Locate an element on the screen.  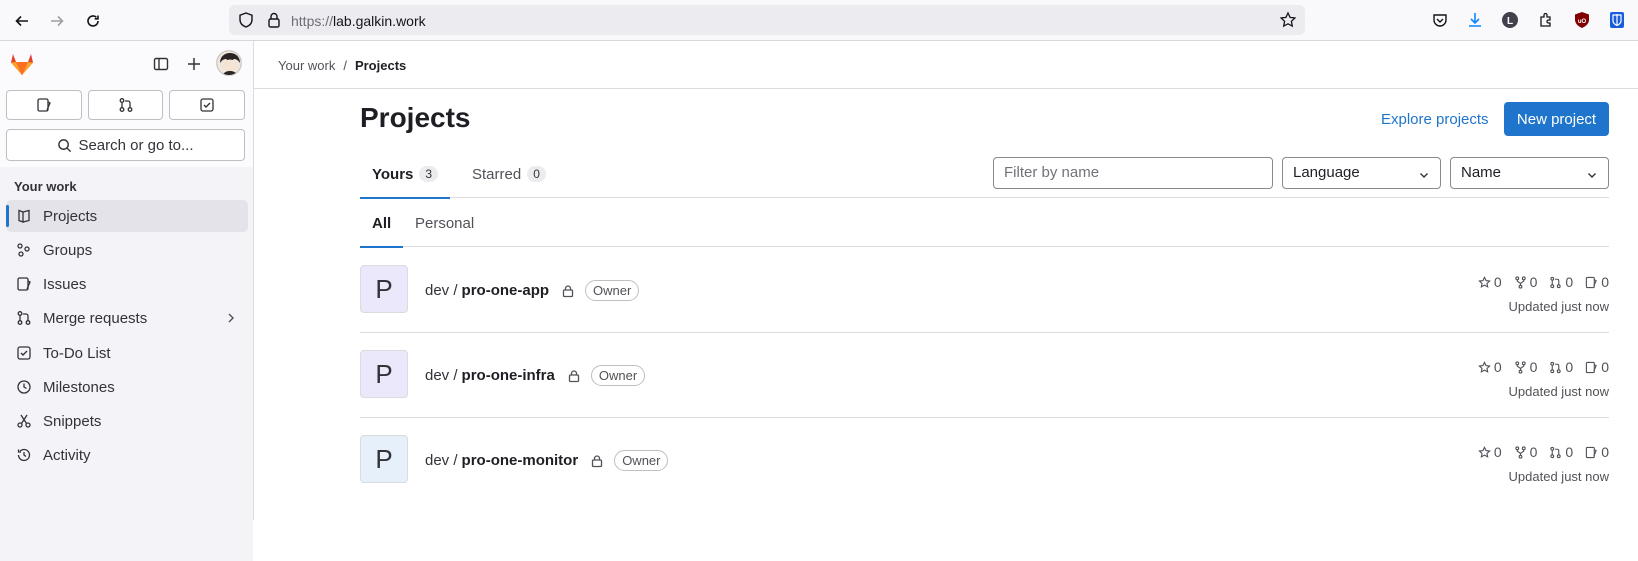
project-name: pro-one-monitor is located at coordinates (520, 460).